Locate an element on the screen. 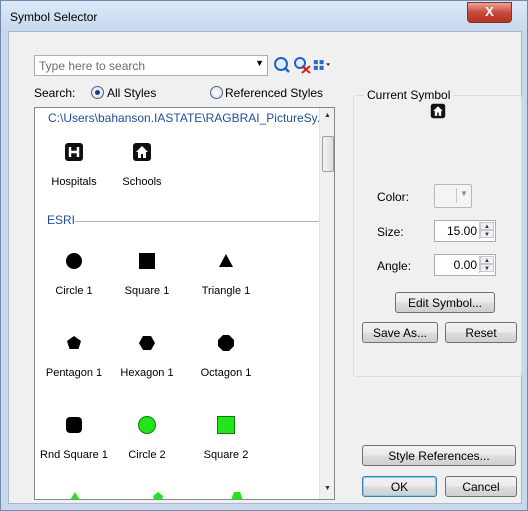 This screenshot has width=528, height=511. title-bar: Symbol Selector X is located at coordinates (264, 16).